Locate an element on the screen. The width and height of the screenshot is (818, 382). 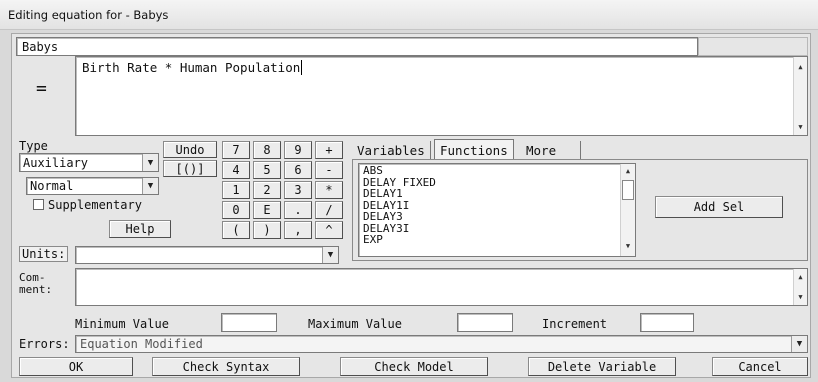
add-sel-button: Add Sel is located at coordinates (719, 207).